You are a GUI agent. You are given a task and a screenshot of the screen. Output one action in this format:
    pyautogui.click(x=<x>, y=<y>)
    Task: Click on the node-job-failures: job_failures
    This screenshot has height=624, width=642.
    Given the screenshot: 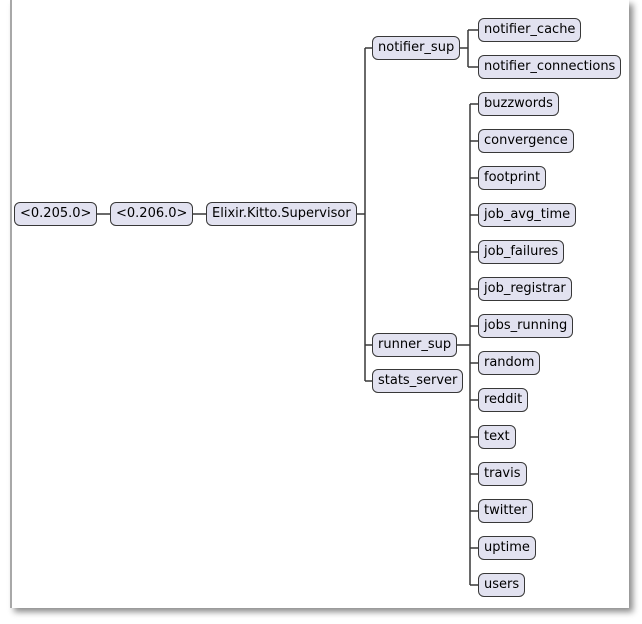 What is the action you would take?
    pyautogui.click(x=521, y=252)
    